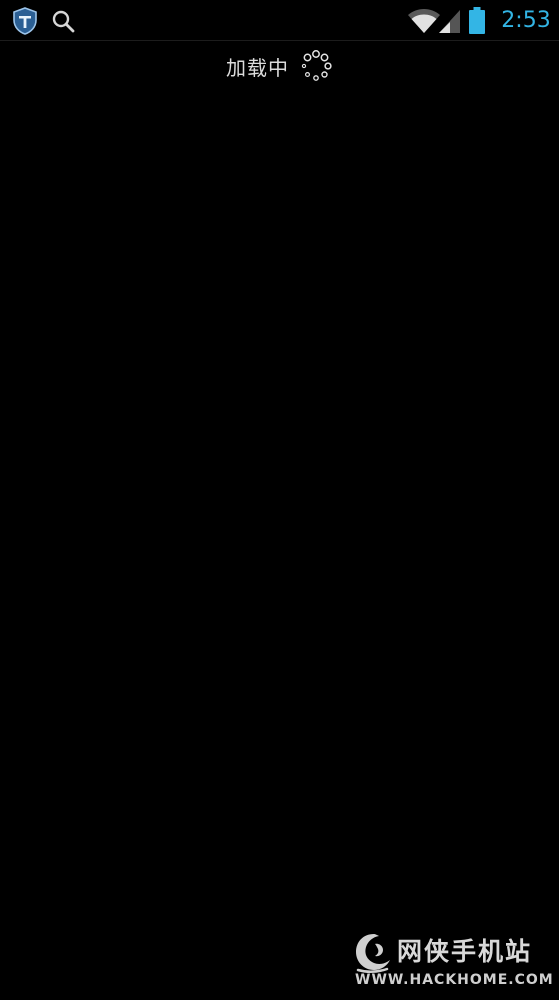 This screenshot has height=1000, width=559. What do you see at coordinates (279, 20) in the screenshot?
I see `status-bar: 2:53` at bounding box center [279, 20].